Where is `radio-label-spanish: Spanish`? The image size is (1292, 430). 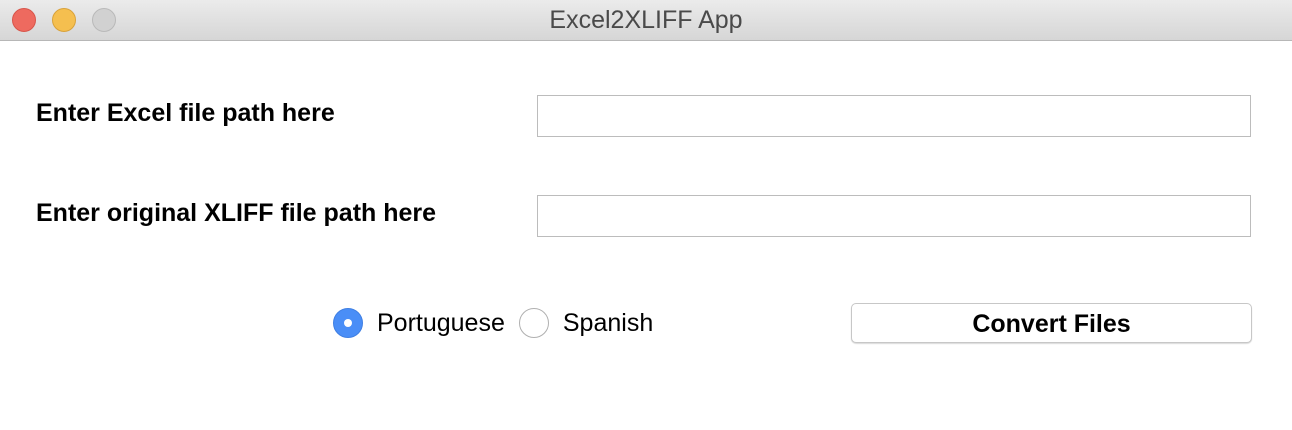
radio-label-spanish: Spanish is located at coordinates (608, 323).